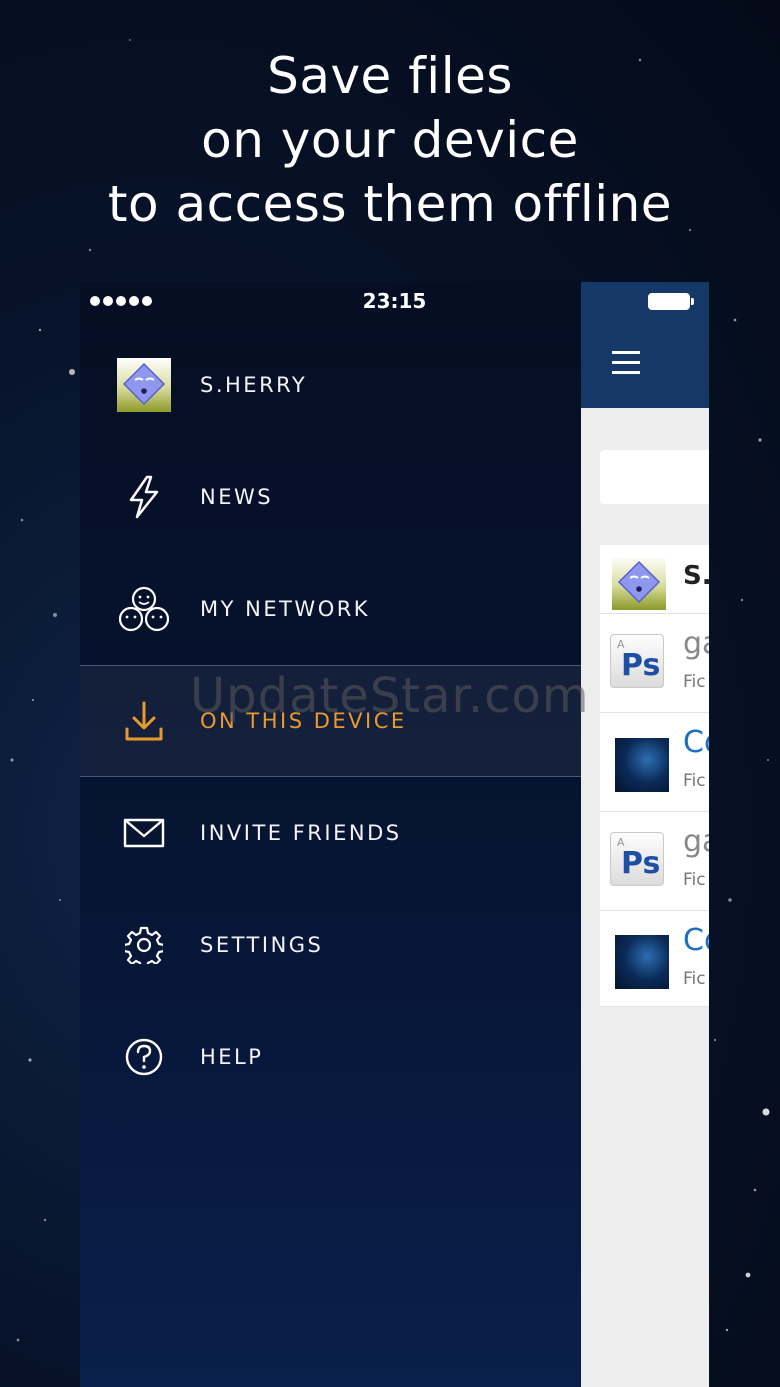 The height and width of the screenshot is (1387, 780). I want to click on headline-line-1: Save files, so click(390, 76).